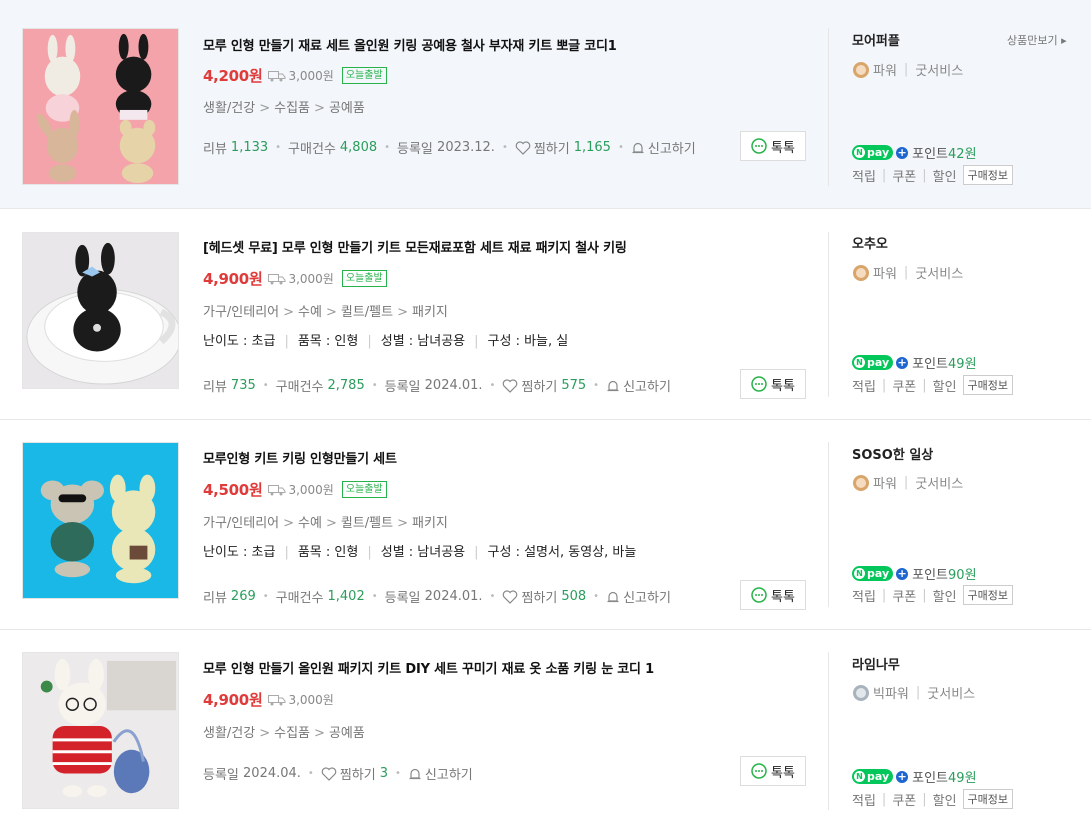  Describe the element at coordinates (233, 76) in the screenshot. I see `product-price: 4,200원` at that location.